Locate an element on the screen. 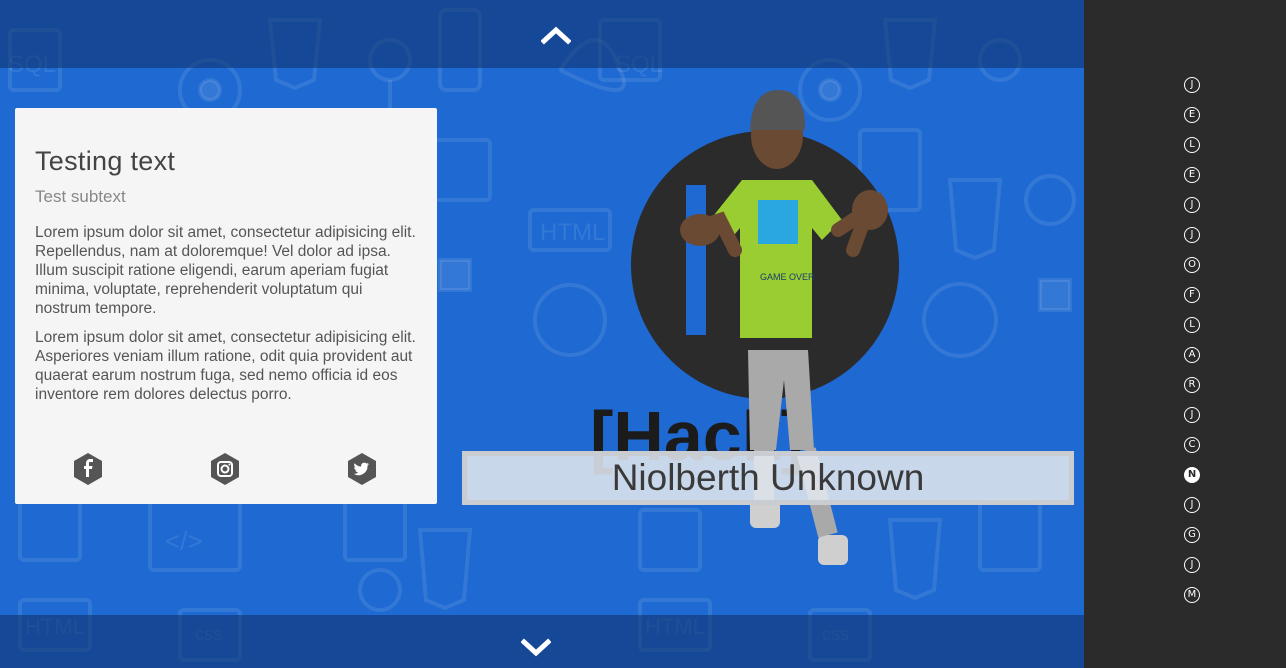 The width and height of the screenshot is (1286, 668). chevron-down-icon is located at coordinates (536, 647).